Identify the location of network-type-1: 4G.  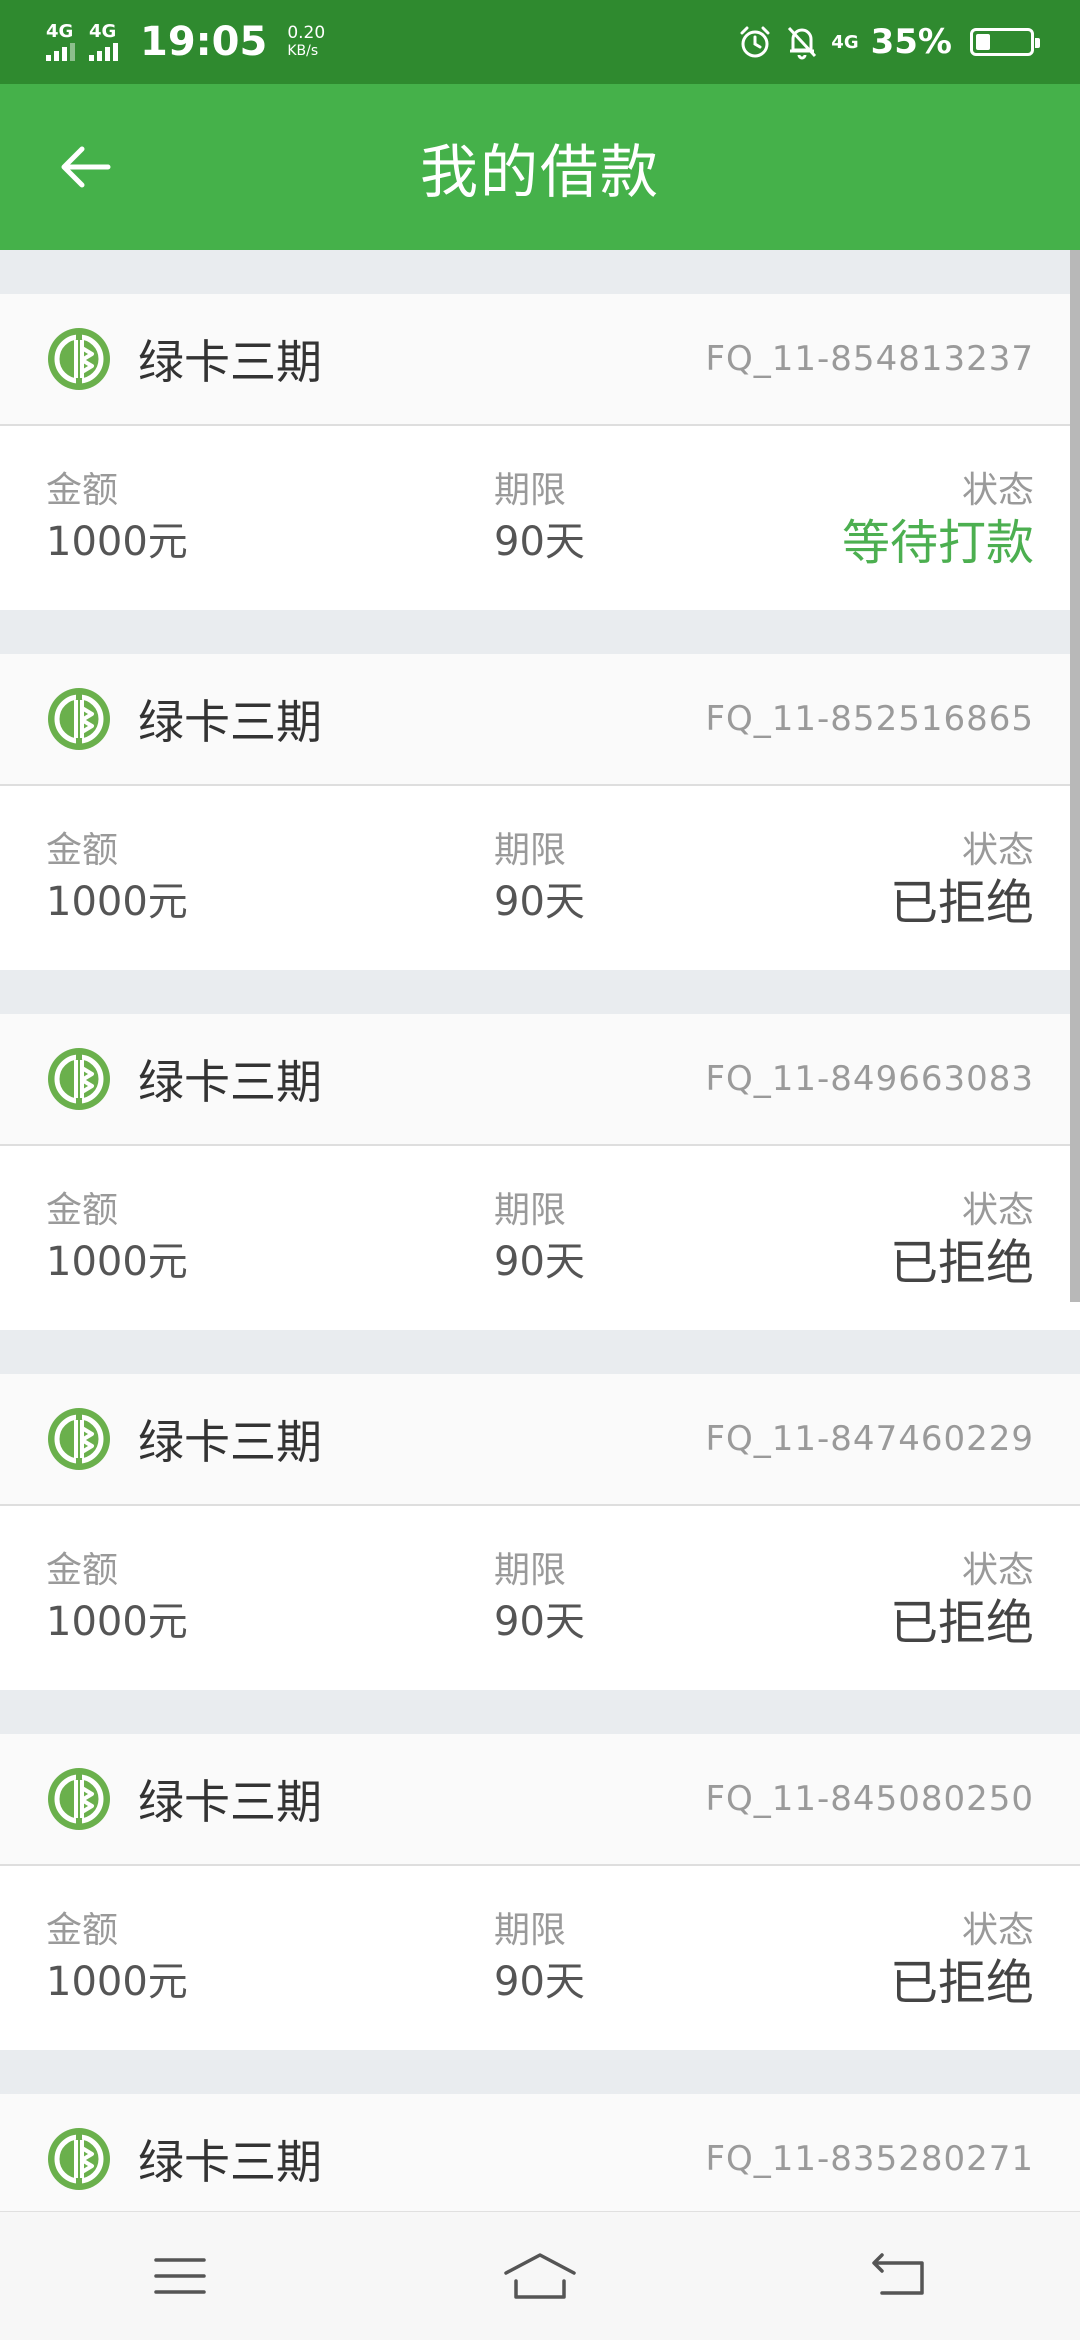
(60, 31).